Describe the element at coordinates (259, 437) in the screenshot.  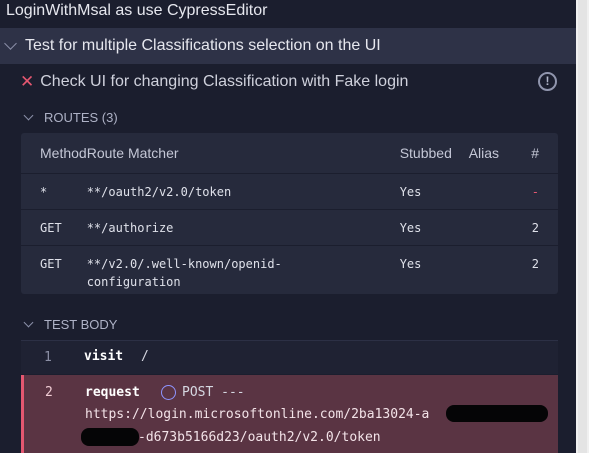
I see `request-url-line: -d673b5166d23/oauth2/v2.0/token` at that location.